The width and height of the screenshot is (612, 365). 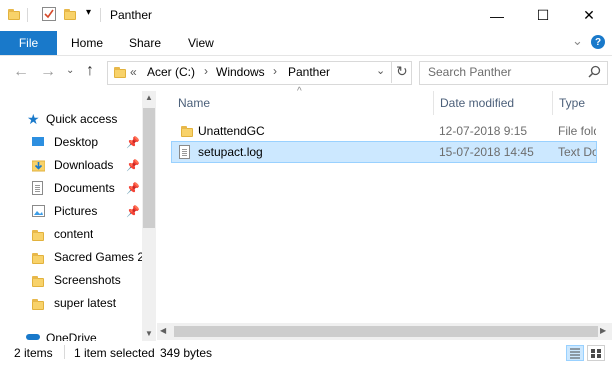 I want to click on sidebar-item-quick-access: ★ Quick access, so click(x=71, y=119).